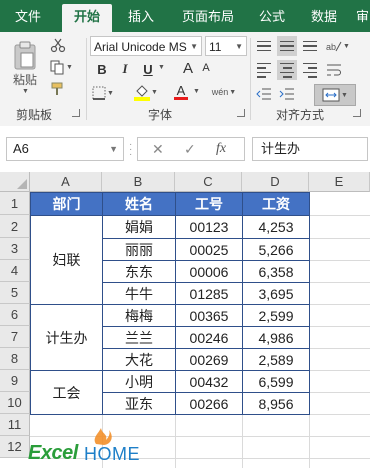 The image size is (370, 468). What do you see at coordinates (224, 92) in the screenshot?
I see `phonetic-button: wén ▼` at bounding box center [224, 92].